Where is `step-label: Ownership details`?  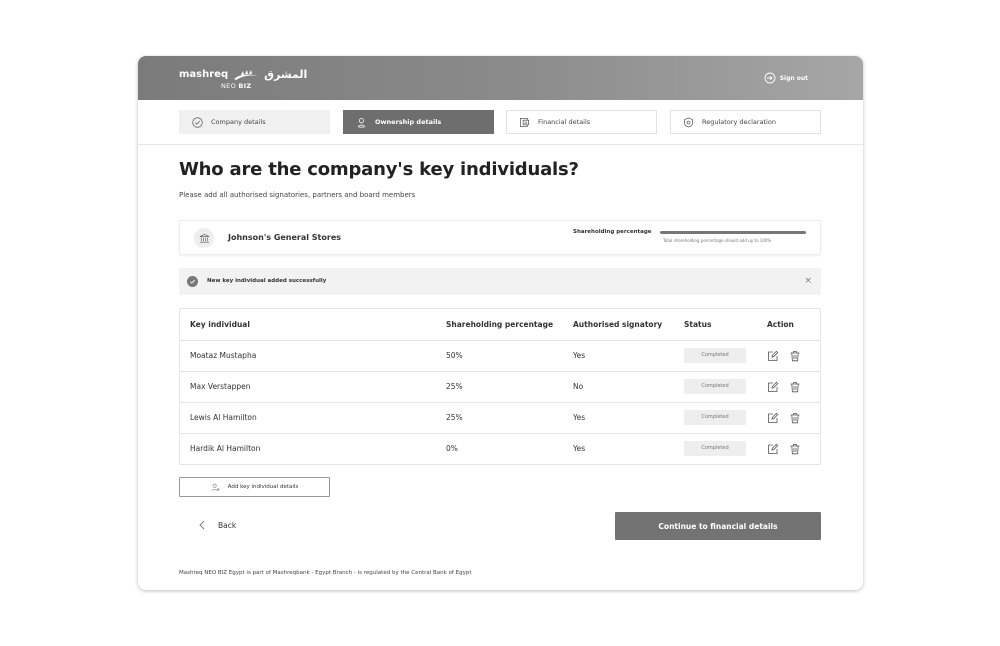 step-label: Ownership details is located at coordinates (408, 122).